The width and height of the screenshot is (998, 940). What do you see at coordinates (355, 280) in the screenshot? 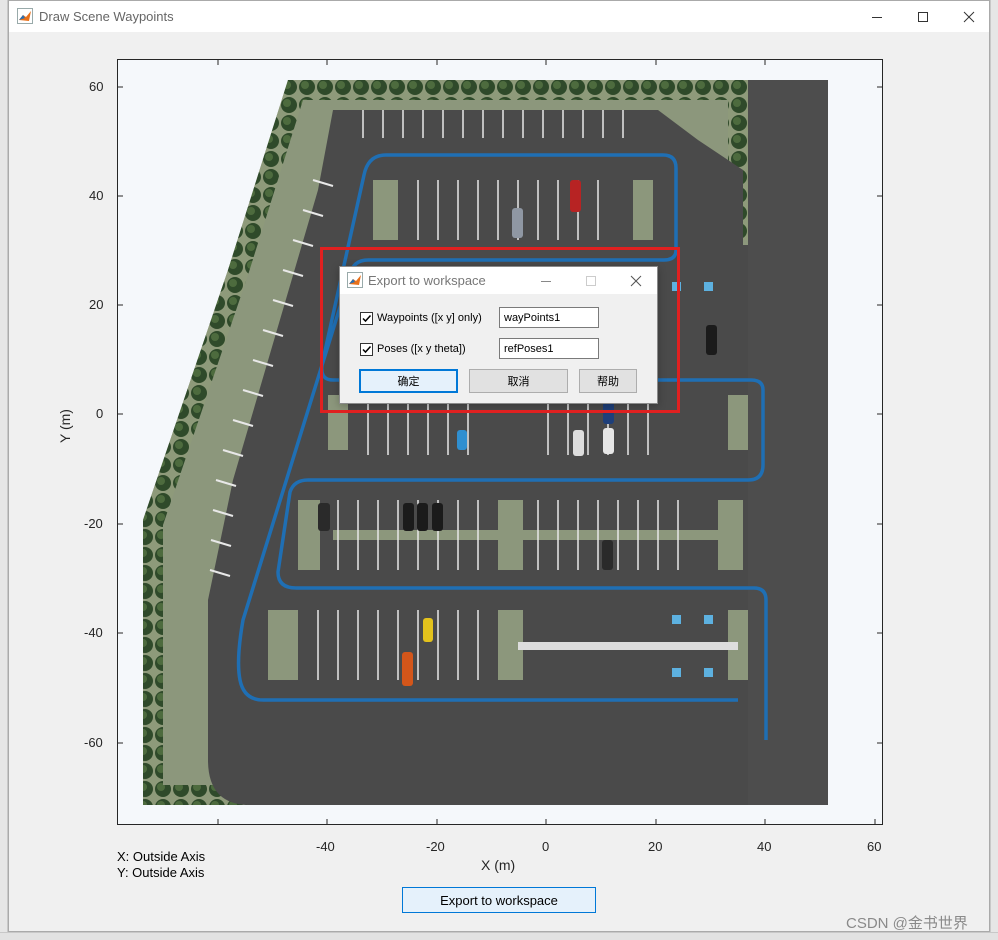
I see `matlab-icon` at bounding box center [355, 280].